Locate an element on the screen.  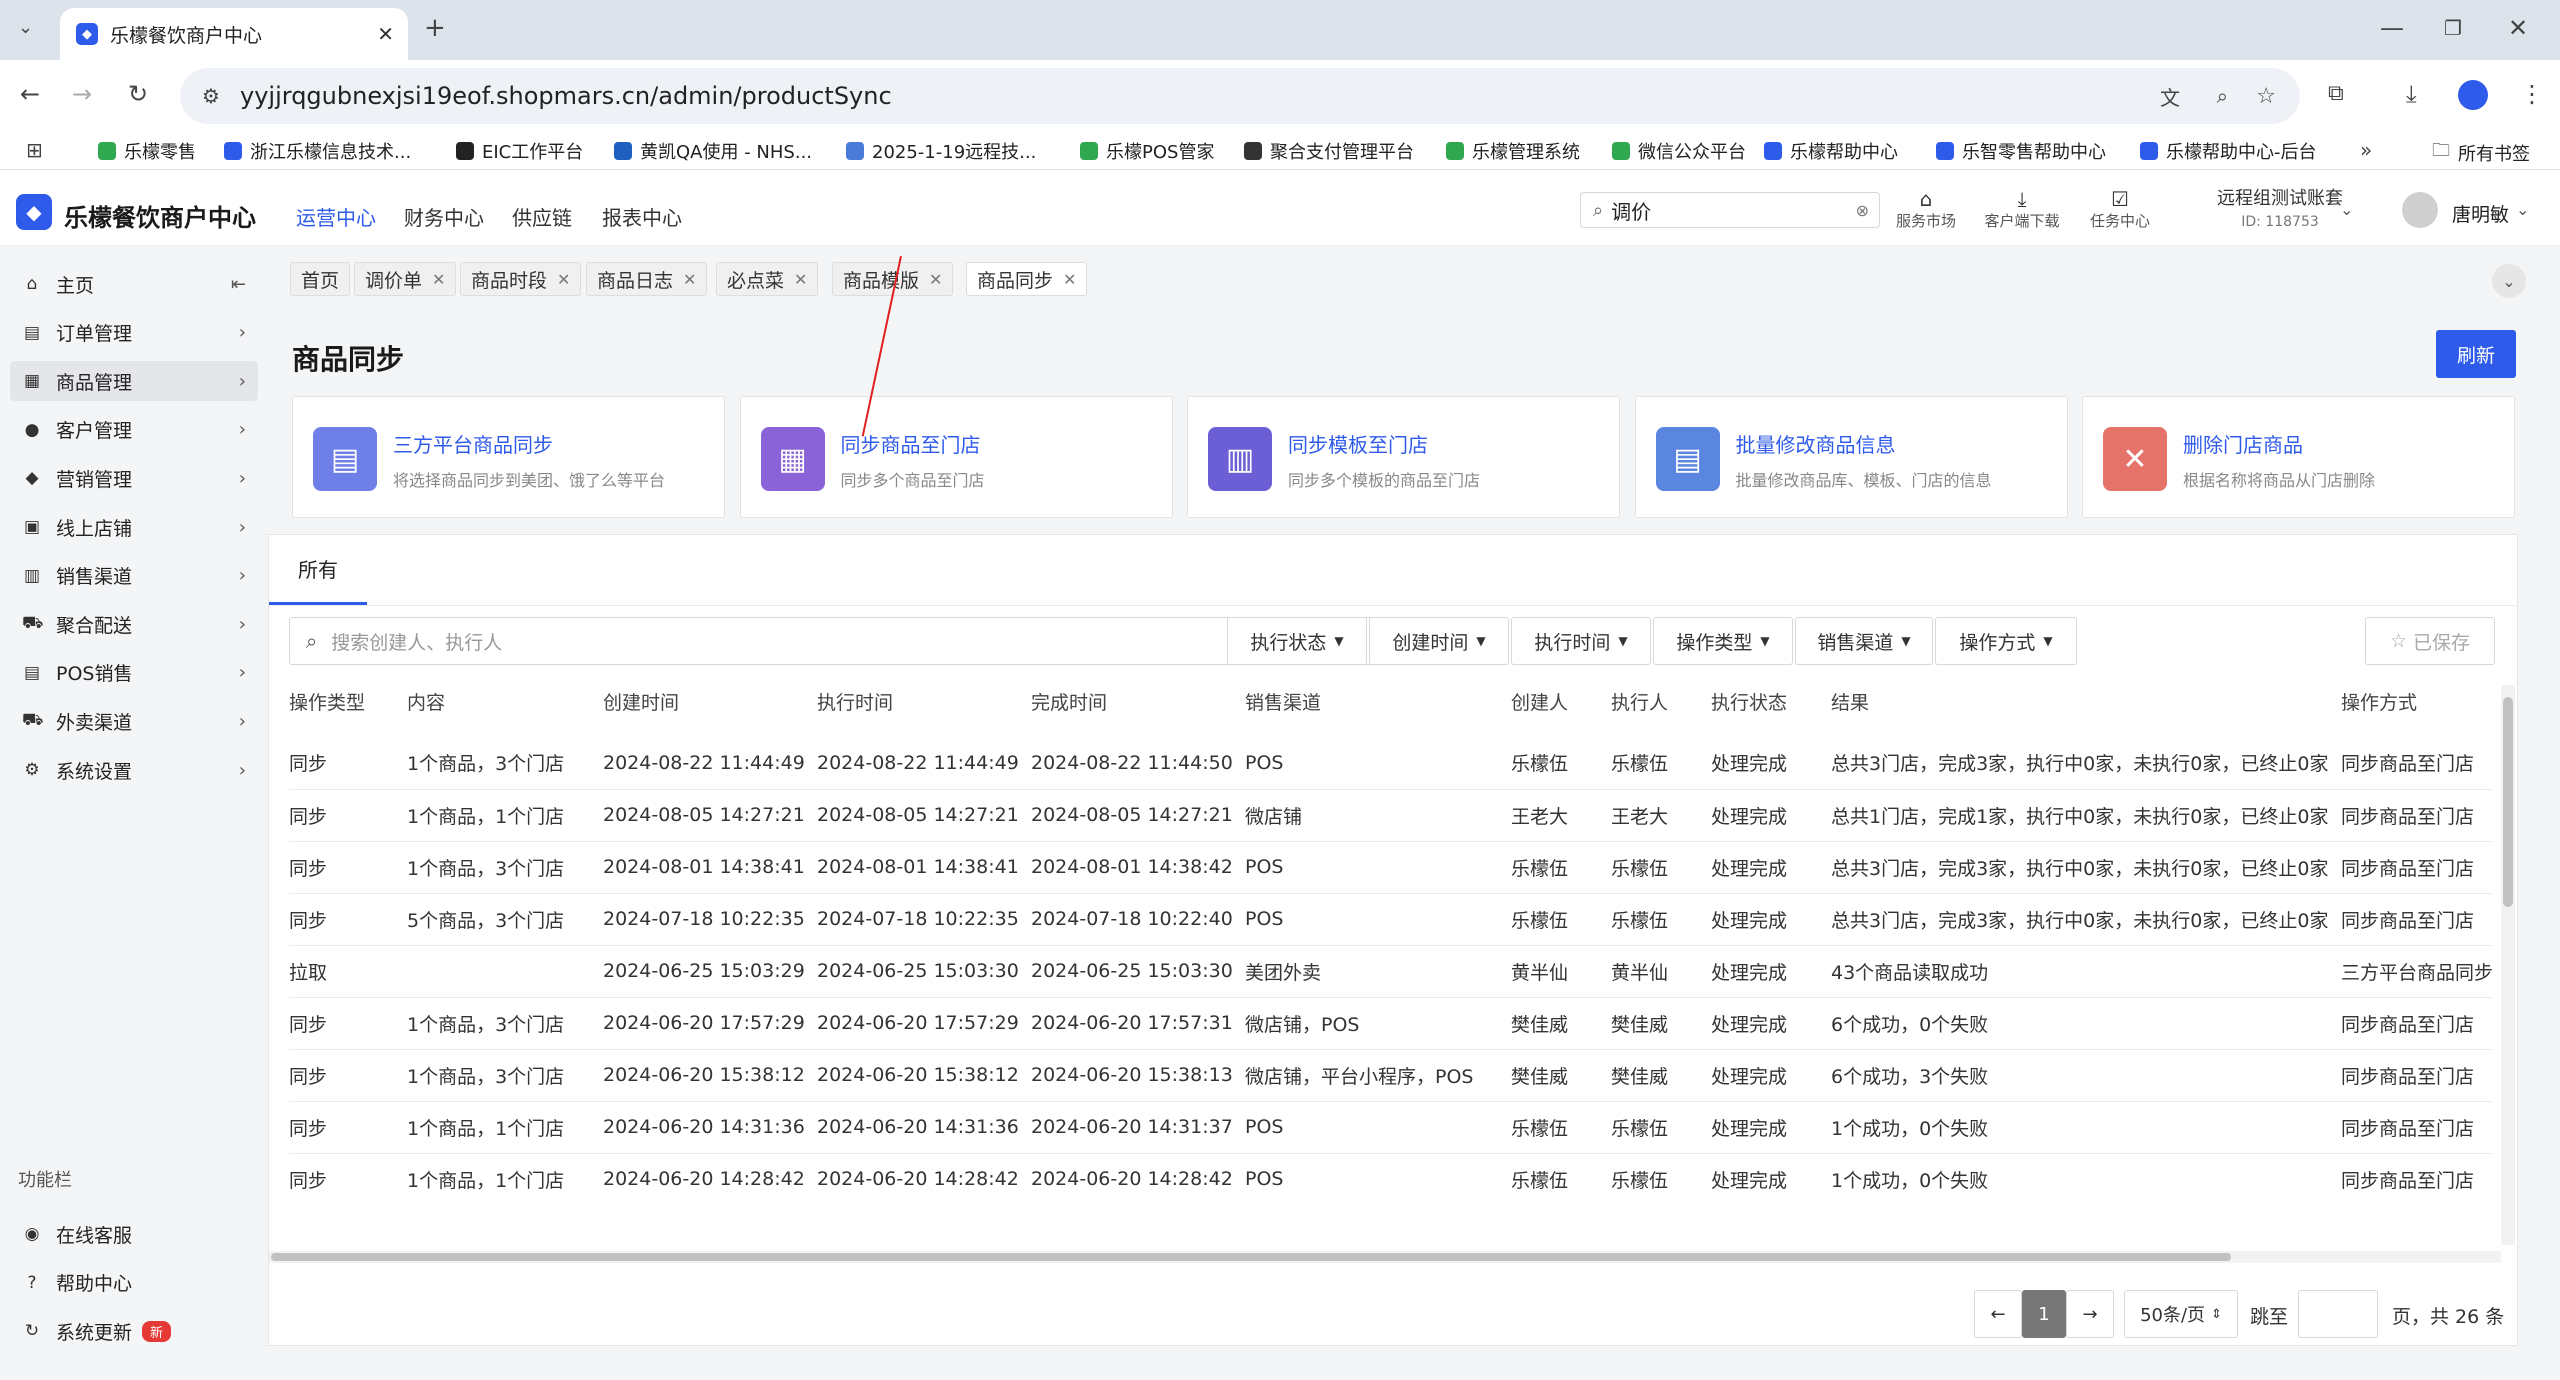
topnav-item: 运营中心 is located at coordinates (336, 216).